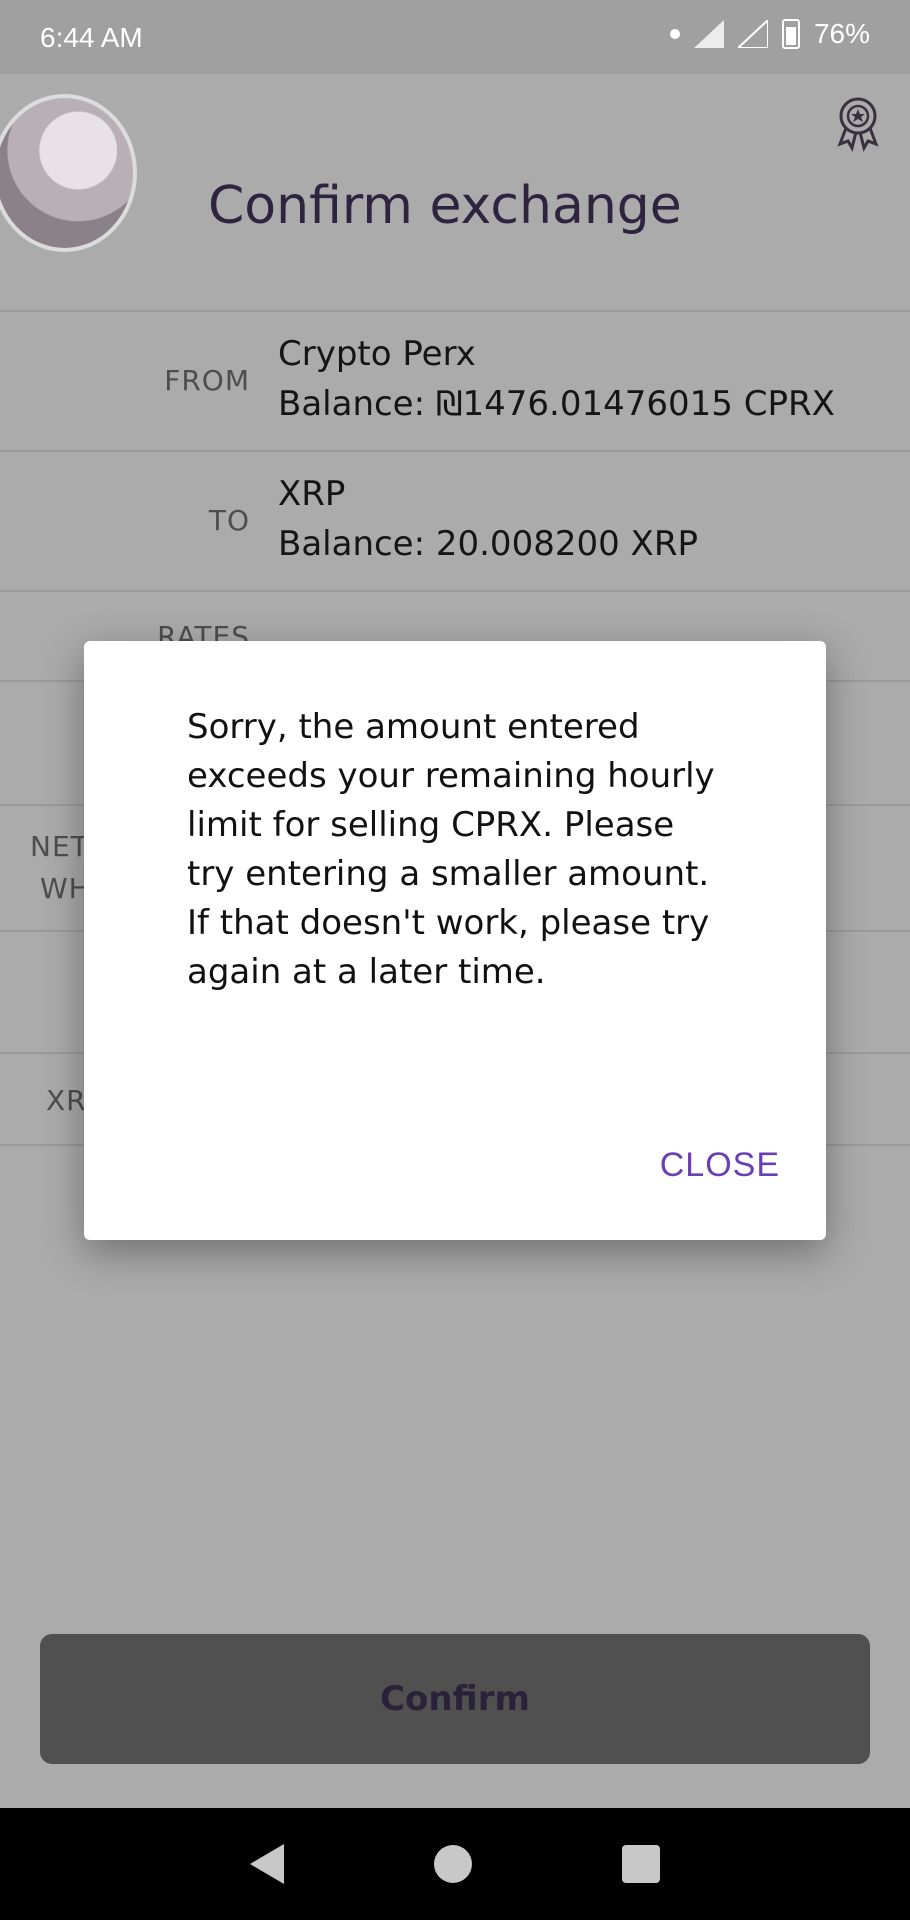  What do you see at coordinates (455, 37) in the screenshot?
I see `status-bar: 6:44 AM 76%` at bounding box center [455, 37].